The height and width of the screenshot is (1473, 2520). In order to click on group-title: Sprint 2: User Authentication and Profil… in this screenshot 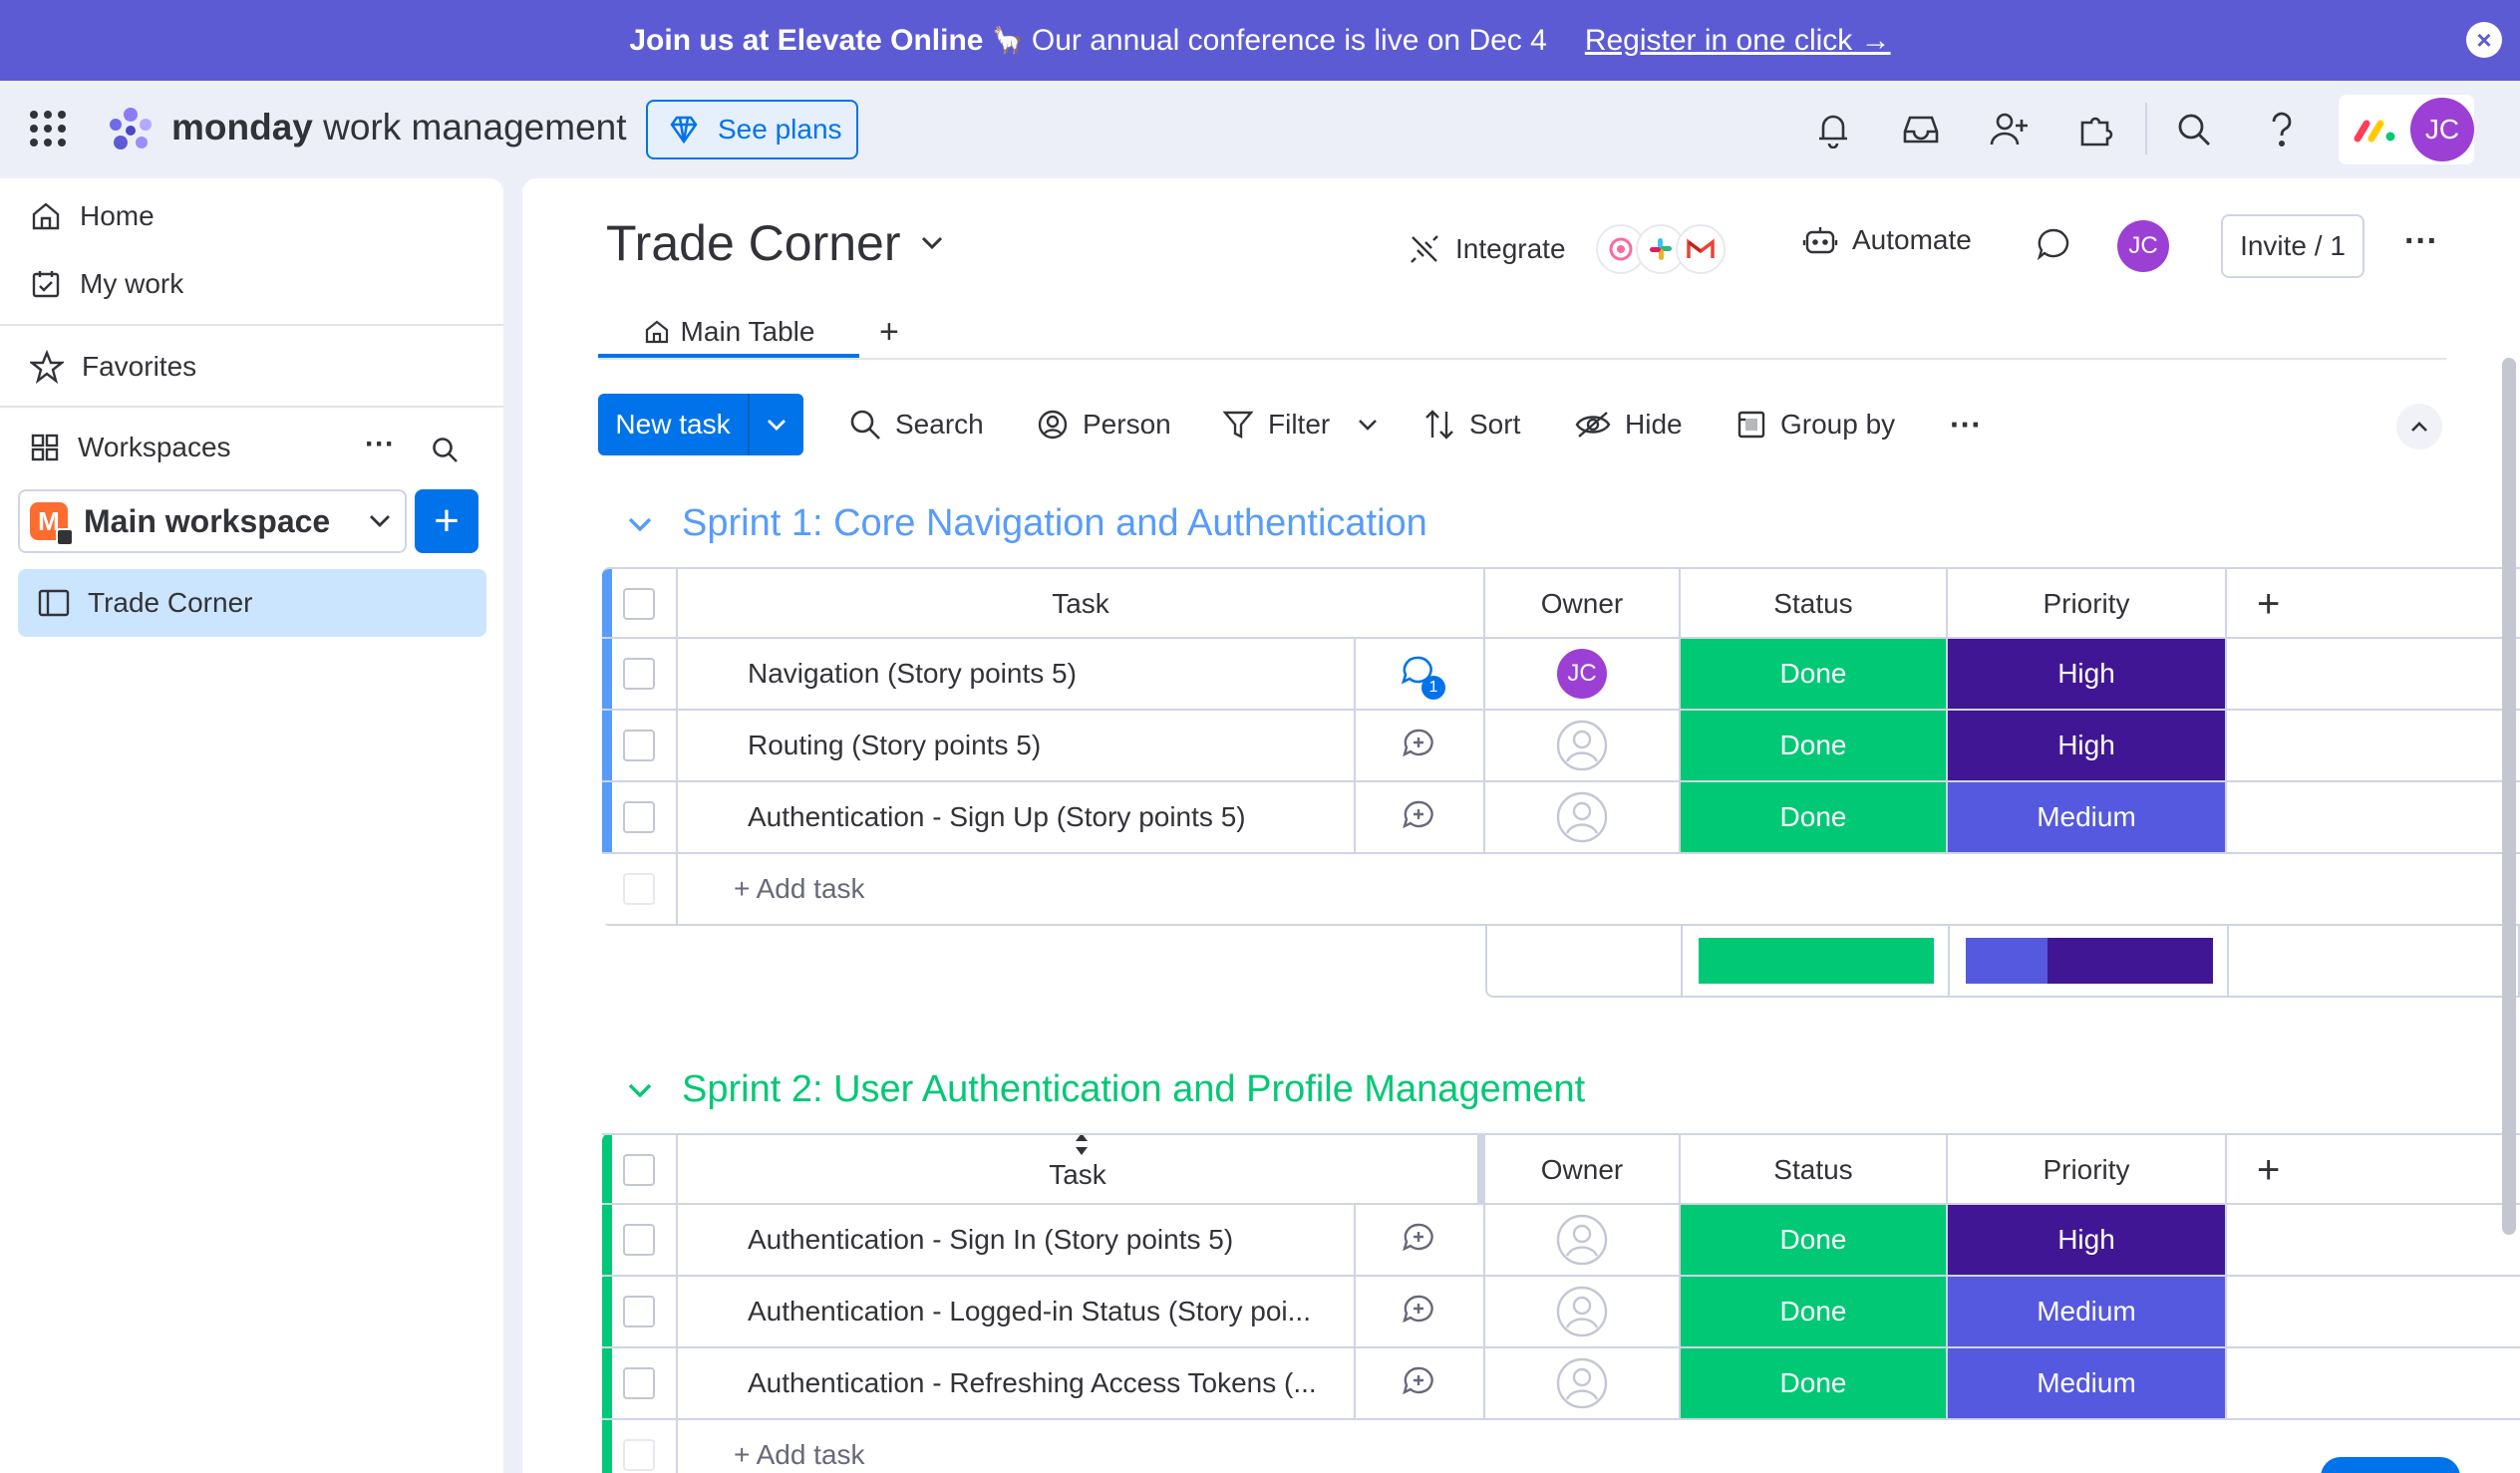, I will do `click(1105, 1089)`.